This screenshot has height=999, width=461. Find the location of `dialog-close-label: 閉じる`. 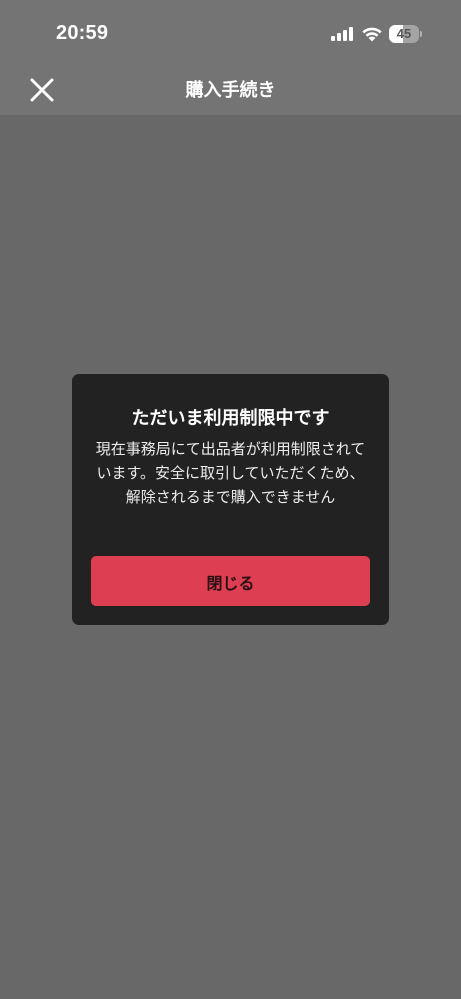

dialog-close-label: 閉じる is located at coordinates (230, 583).